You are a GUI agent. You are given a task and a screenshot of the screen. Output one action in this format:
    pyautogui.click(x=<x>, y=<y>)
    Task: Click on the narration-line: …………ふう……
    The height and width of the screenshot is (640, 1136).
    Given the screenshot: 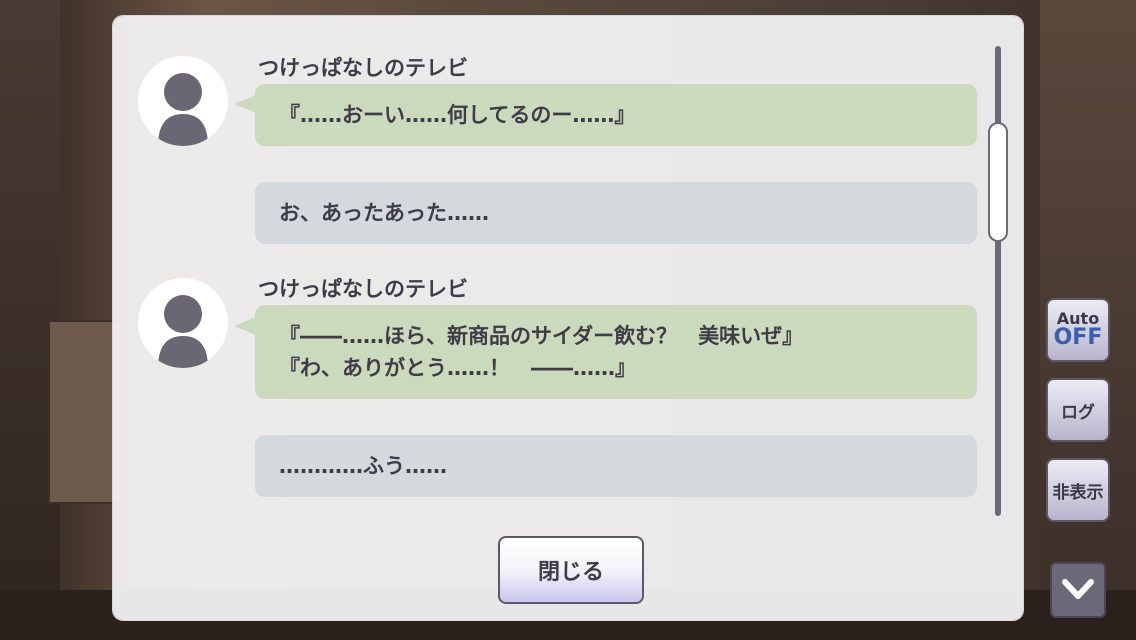 What is the action you would take?
    pyautogui.click(x=363, y=466)
    